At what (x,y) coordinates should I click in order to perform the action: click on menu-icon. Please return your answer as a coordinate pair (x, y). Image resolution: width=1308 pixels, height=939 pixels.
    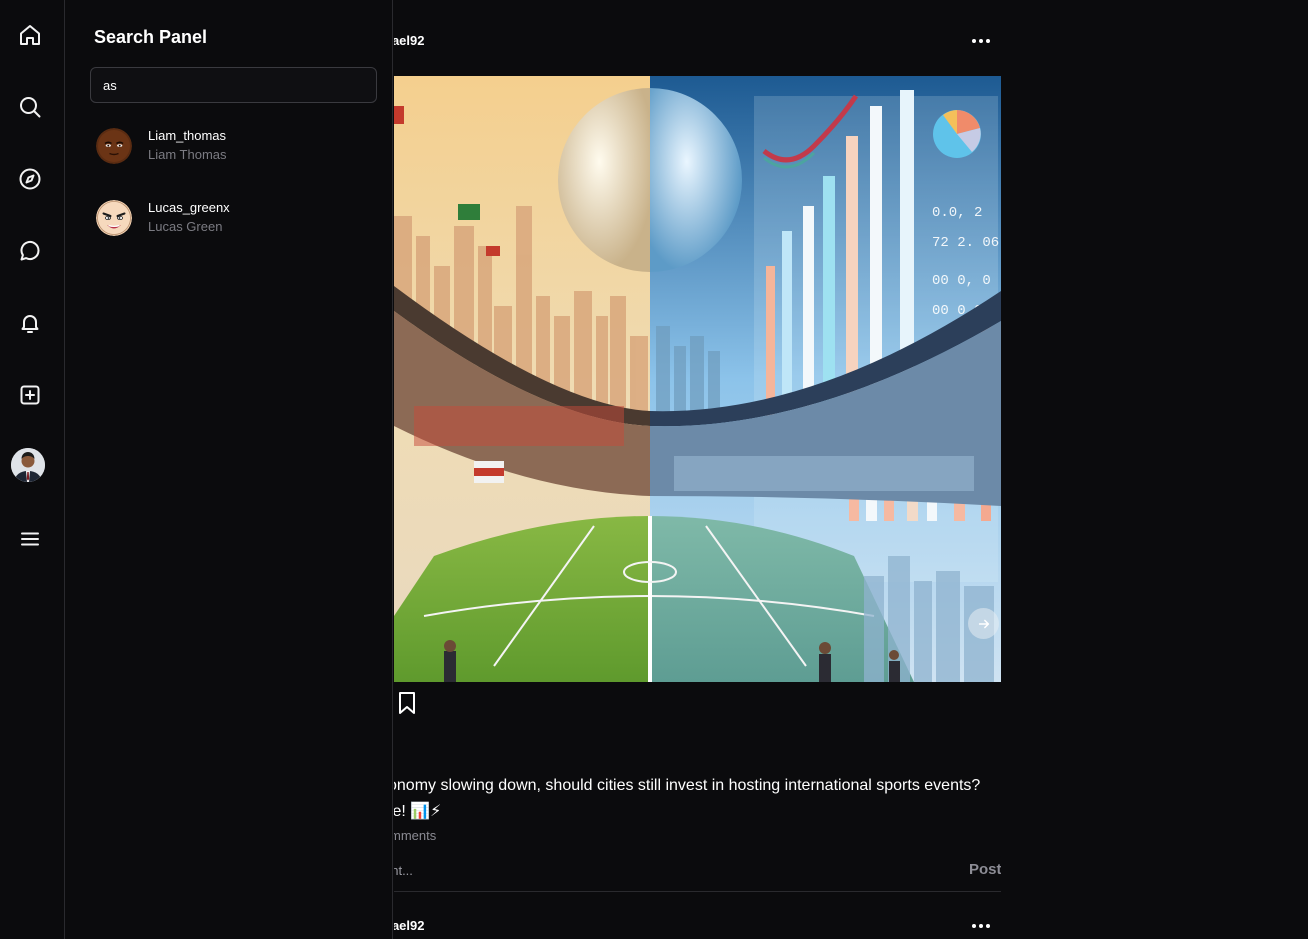
    Looking at the image, I should click on (30, 539).